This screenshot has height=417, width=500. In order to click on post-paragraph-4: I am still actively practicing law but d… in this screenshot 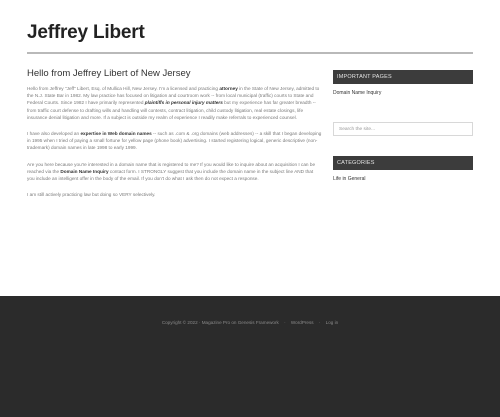, I will do `click(91, 195)`.